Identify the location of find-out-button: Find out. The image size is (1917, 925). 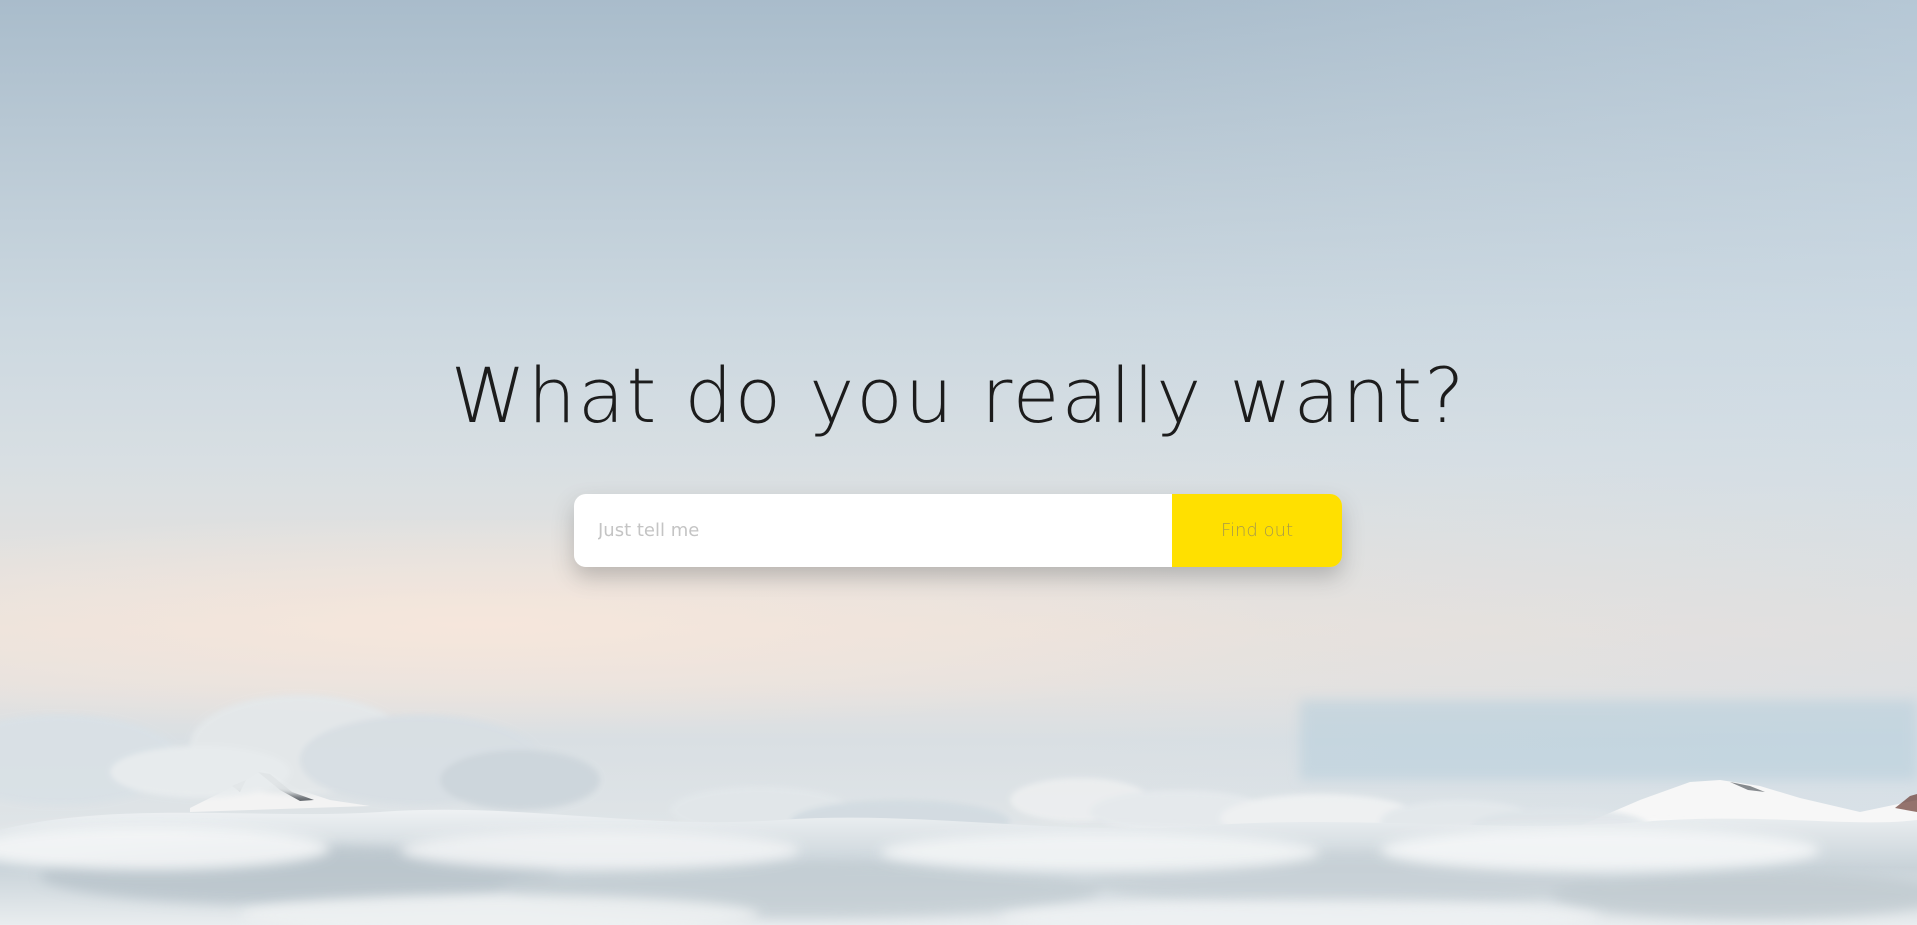
(1257, 530).